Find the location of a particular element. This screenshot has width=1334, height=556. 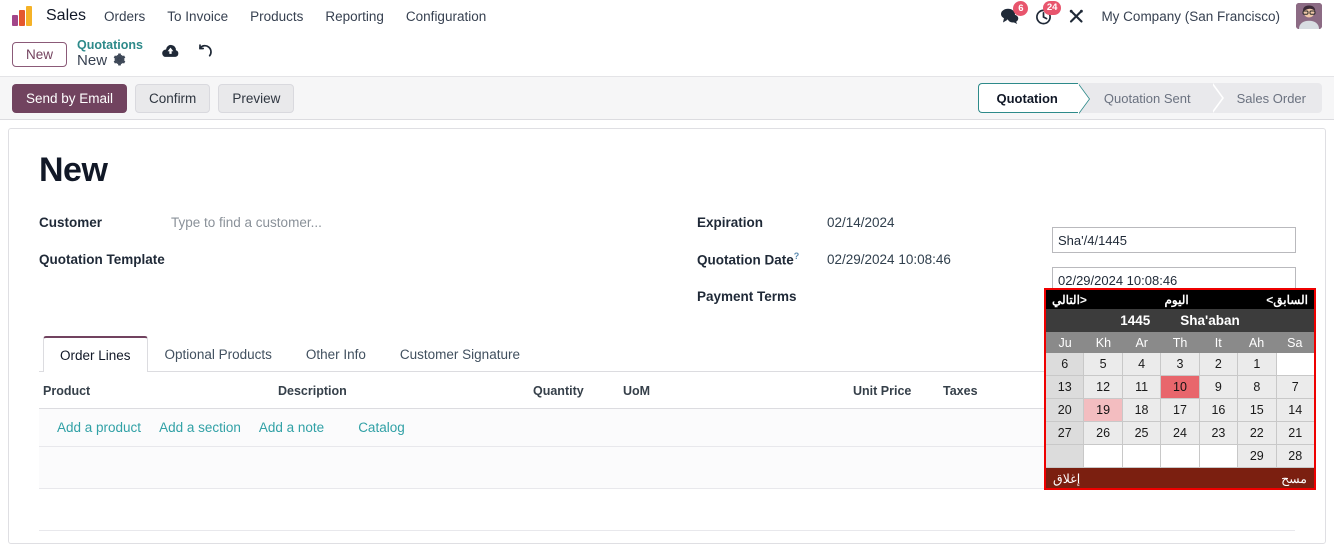

datepicker-day-24: 24 is located at coordinates (1180, 433).